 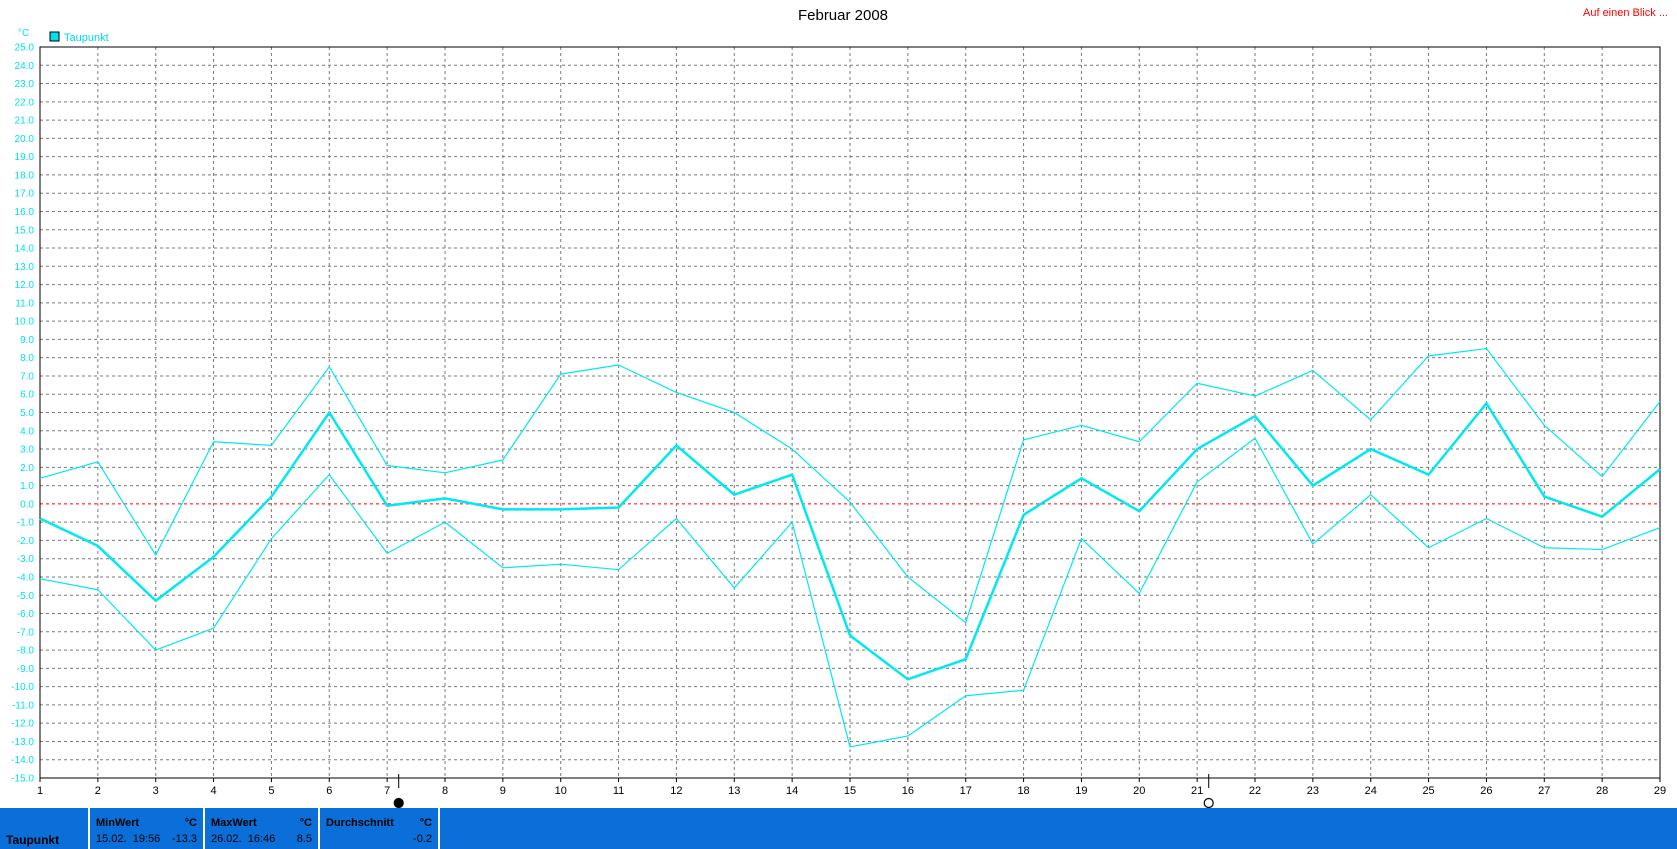 What do you see at coordinates (234, 823) in the screenshot?
I see `max-header: MaxWert` at bounding box center [234, 823].